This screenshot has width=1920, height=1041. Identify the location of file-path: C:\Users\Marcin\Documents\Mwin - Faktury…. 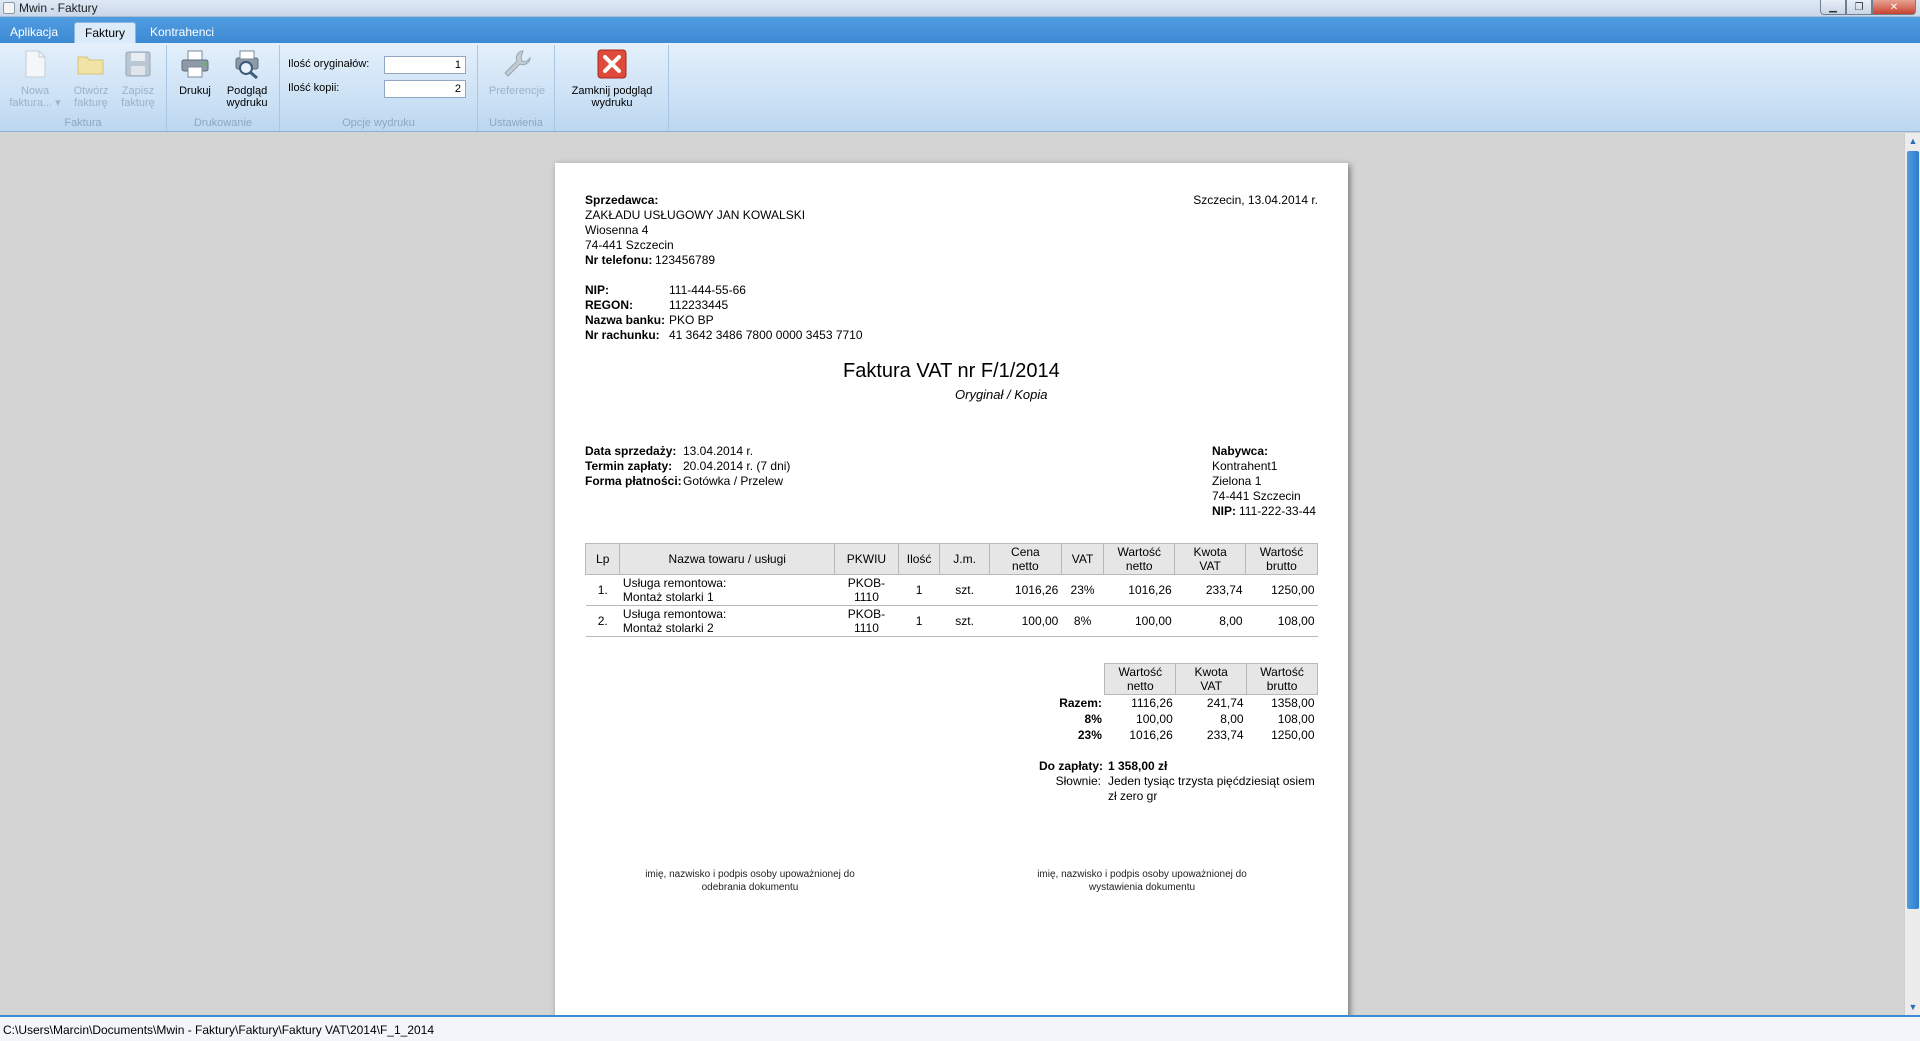
(219, 1030).